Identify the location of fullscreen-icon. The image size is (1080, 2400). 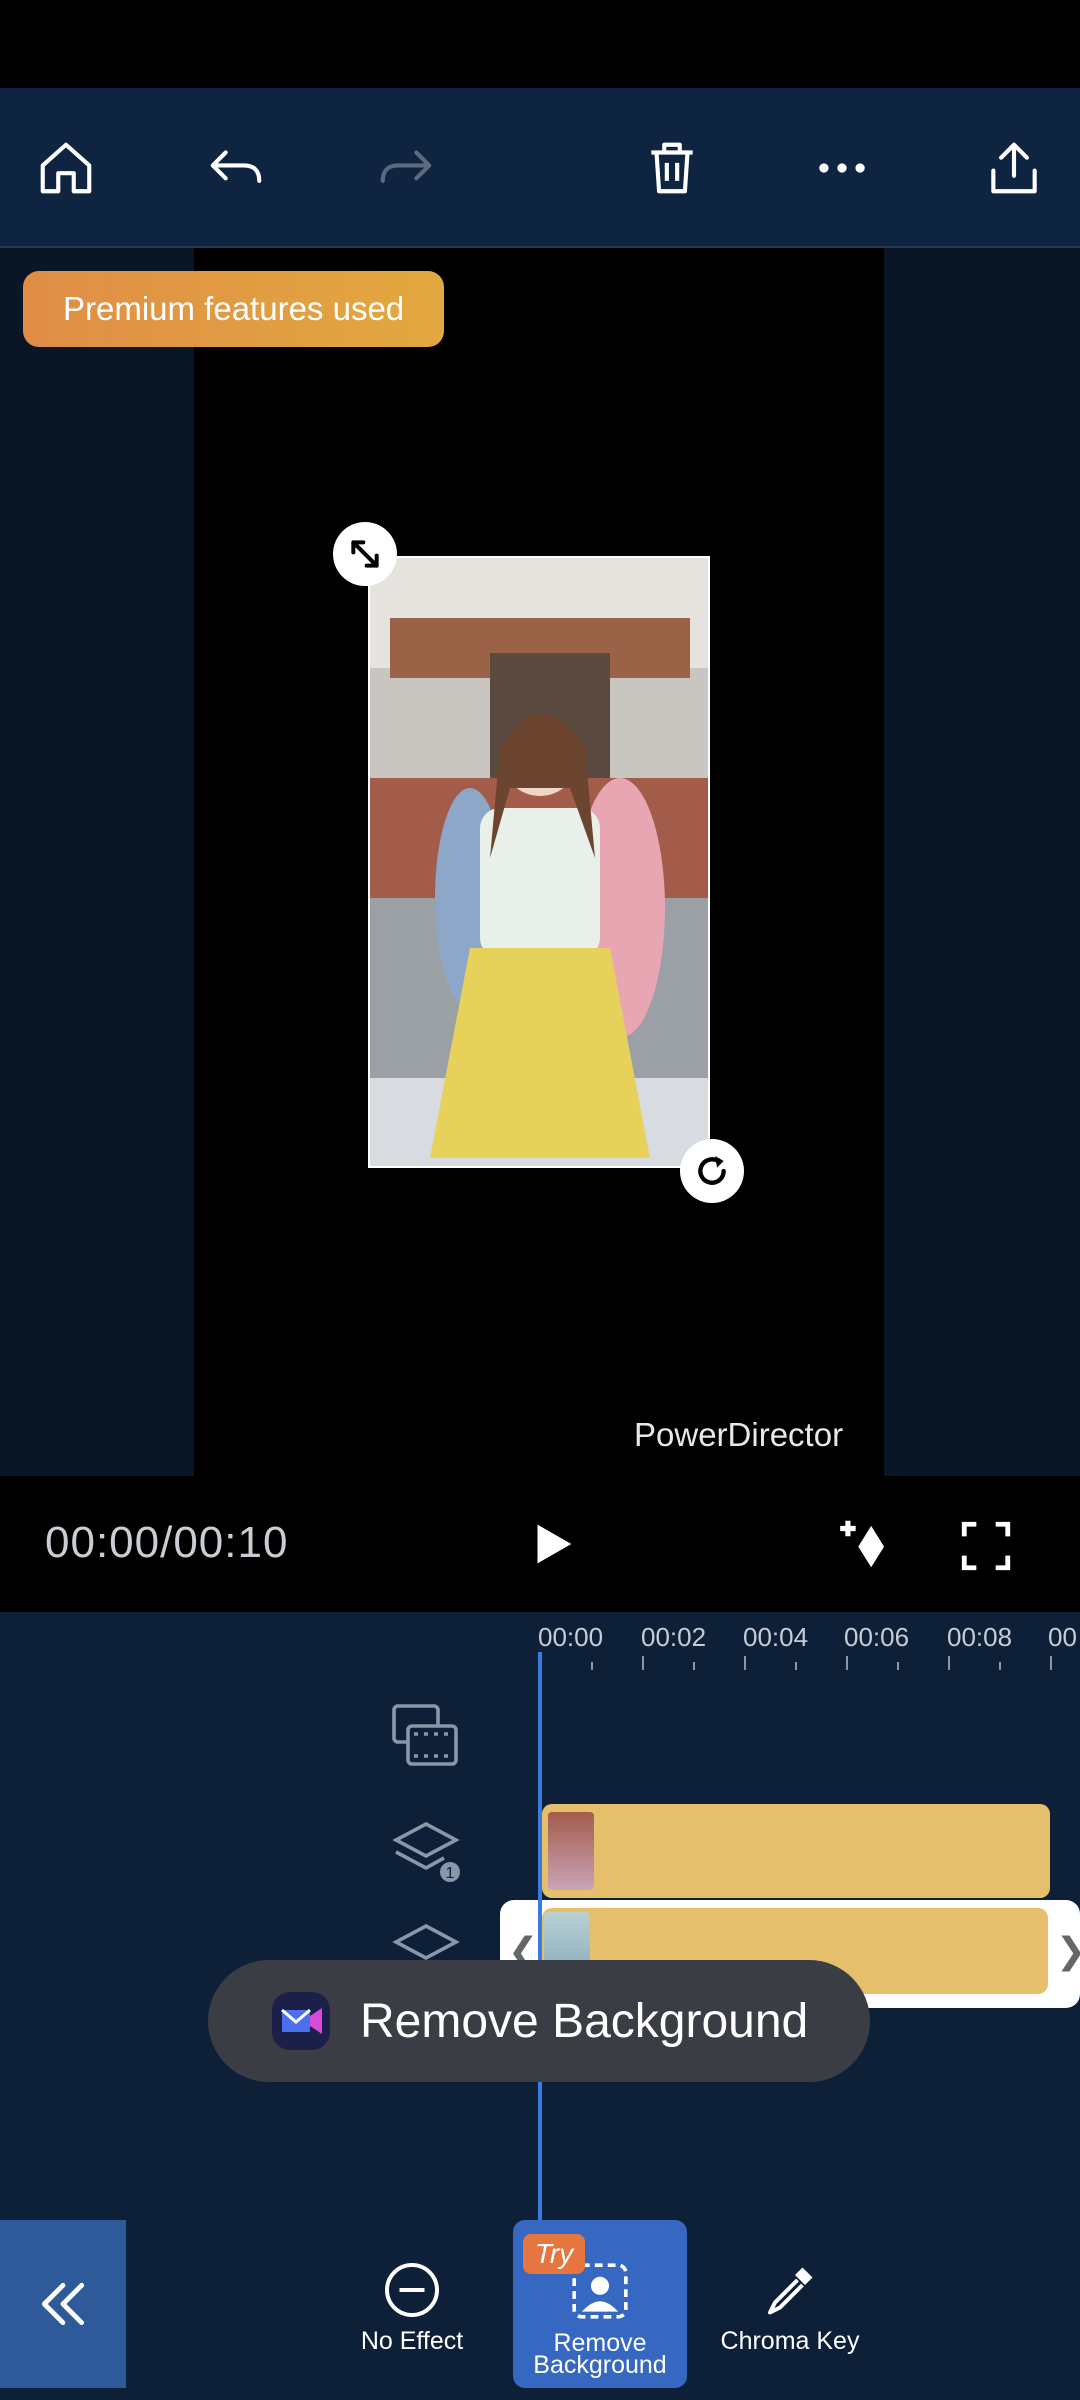
(986, 1546).